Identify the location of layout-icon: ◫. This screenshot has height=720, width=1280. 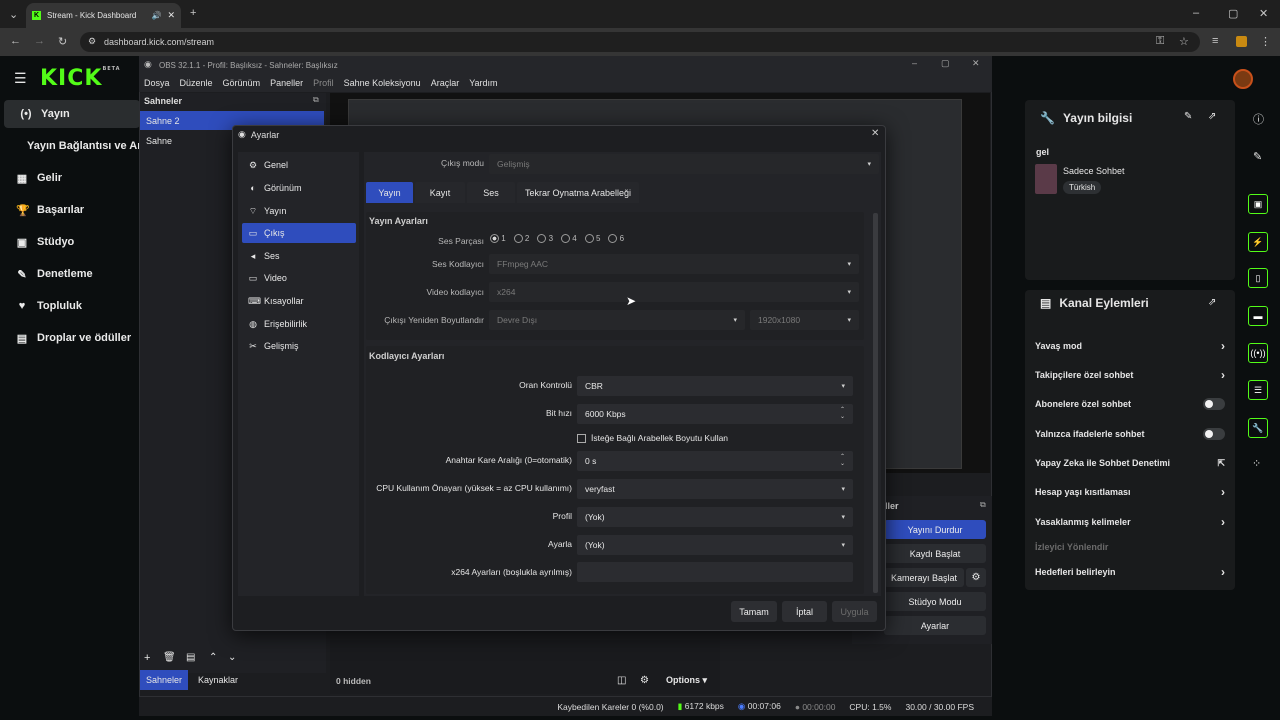
(621, 680).